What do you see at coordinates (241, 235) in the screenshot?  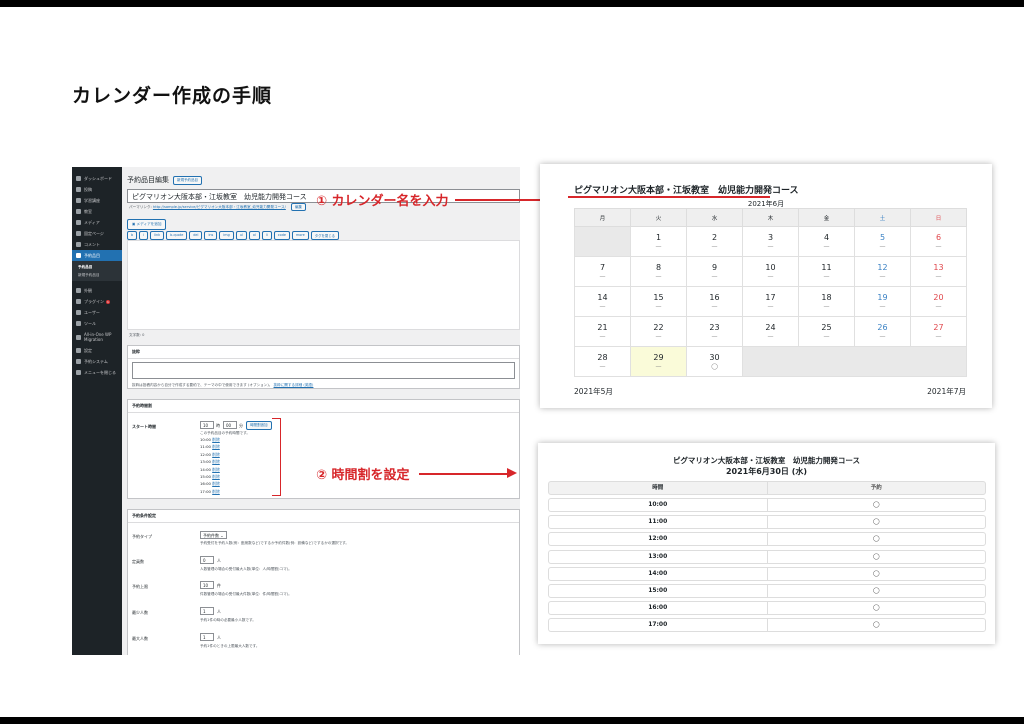 I see `quicktag-button: ul` at bounding box center [241, 235].